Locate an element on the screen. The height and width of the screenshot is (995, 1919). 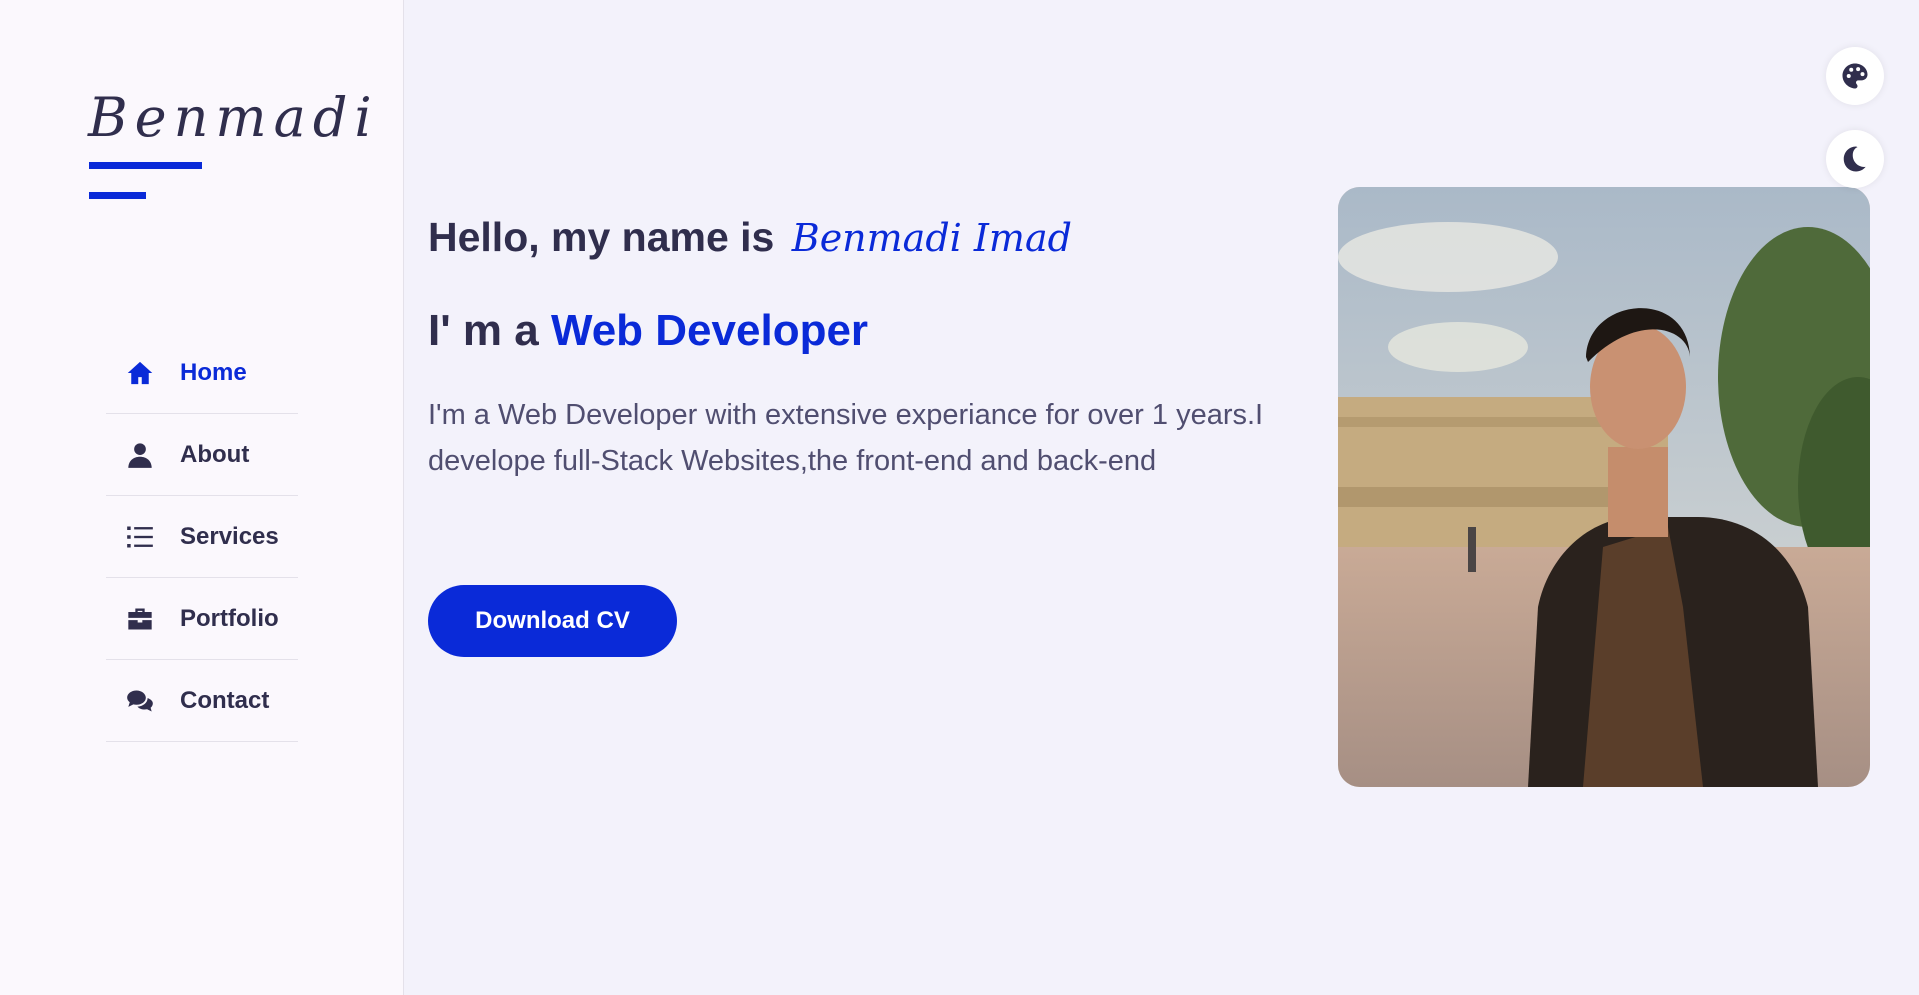
briefcase-icon is located at coordinates (140, 618).